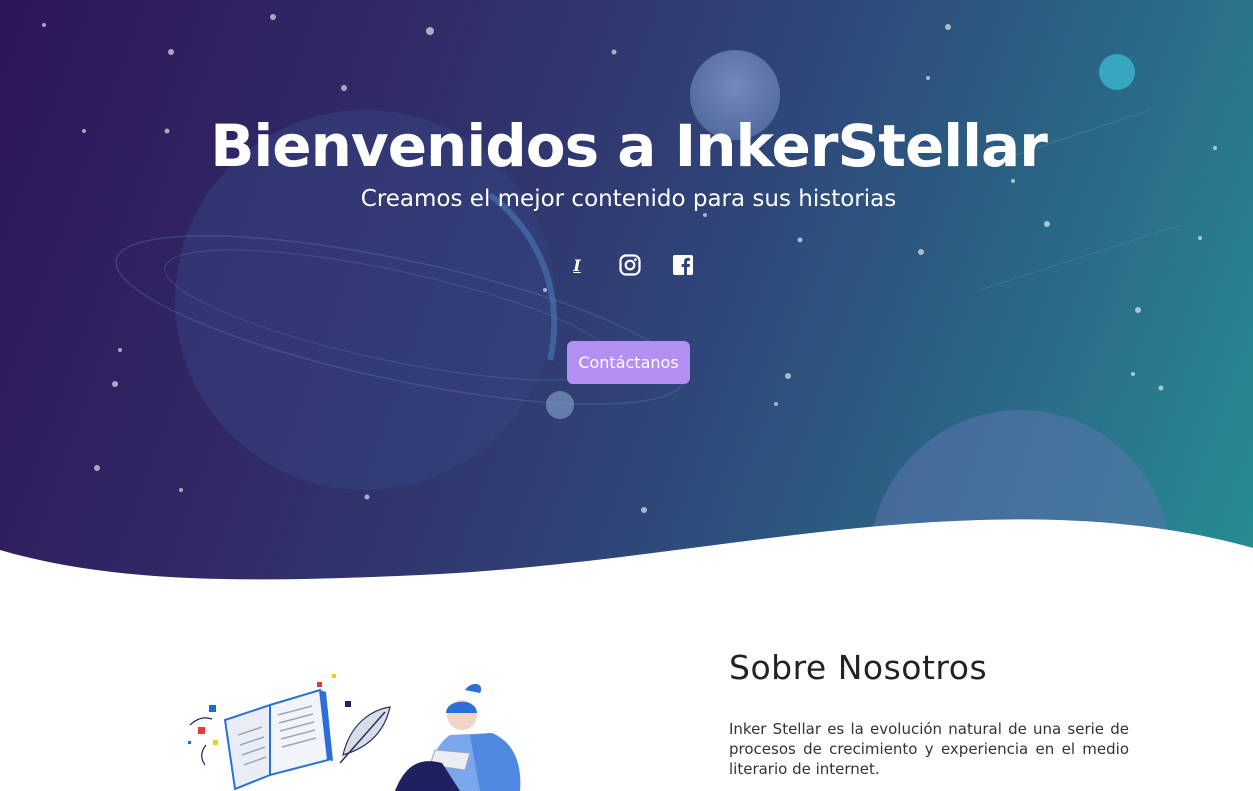 The width and height of the screenshot is (1253, 791). Describe the element at coordinates (354, 732) in the screenshot. I see `reading-illustration` at that location.